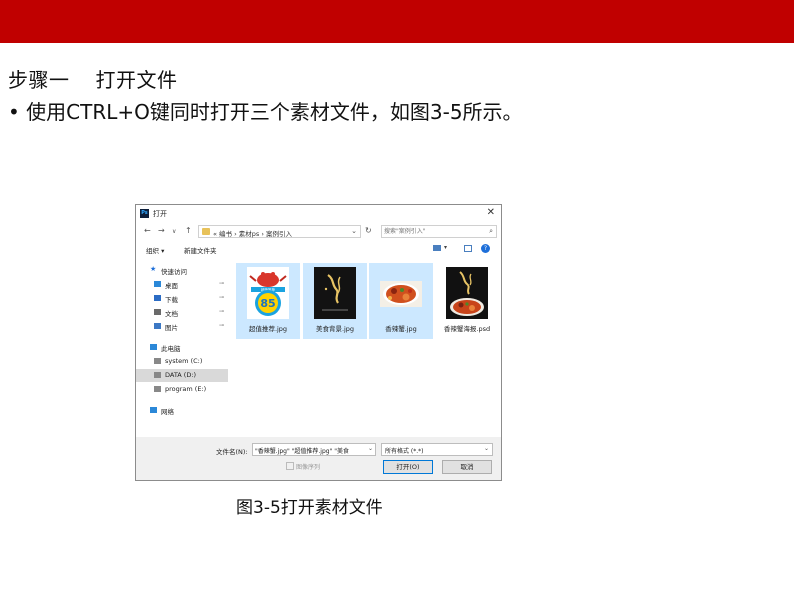 This screenshot has width=794, height=596. Describe the element at coordinates (171, 300) in the screenshot. I see `sidebar-item-label: 下载` at that location.